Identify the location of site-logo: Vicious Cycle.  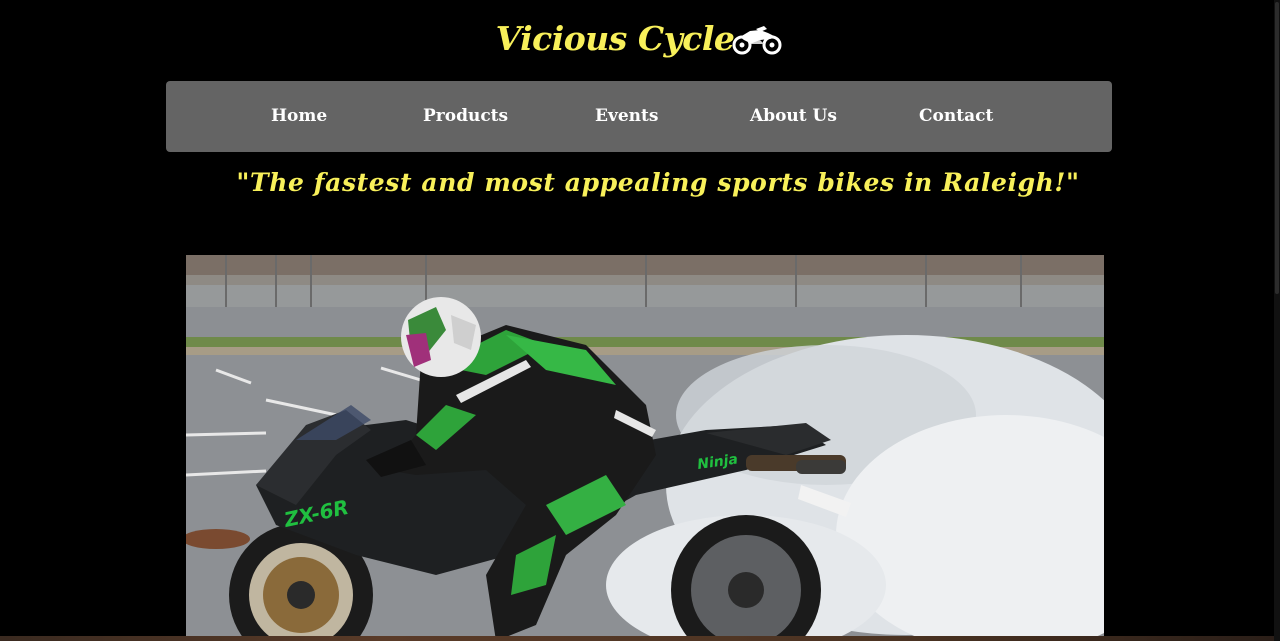
(640, 39).